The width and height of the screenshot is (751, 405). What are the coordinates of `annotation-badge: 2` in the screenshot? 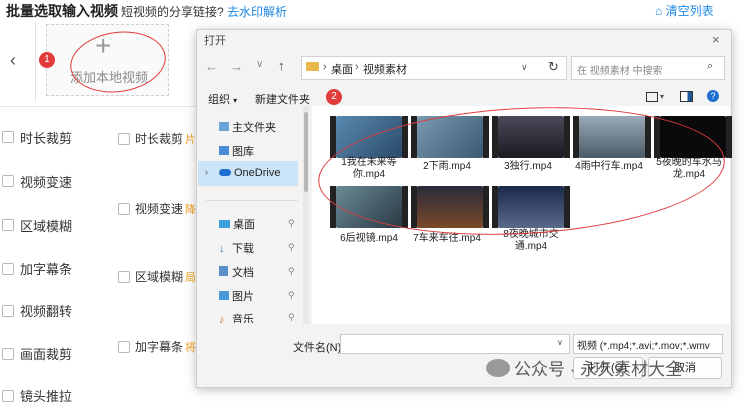 It's located at (334, 97).